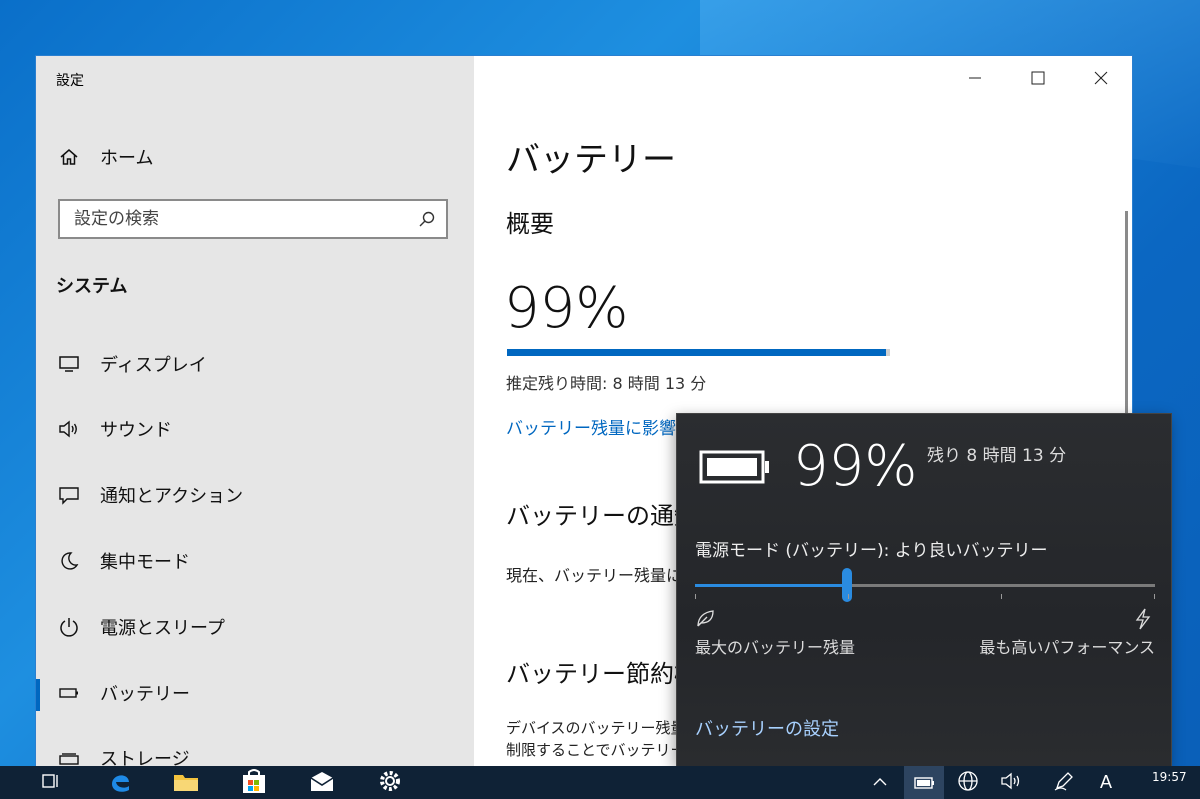 The image size is (1200, 799). Describe the element at coordinates (602, 516) in the screenshot. I see `notification-heading: バッテリーの通知` at that location.